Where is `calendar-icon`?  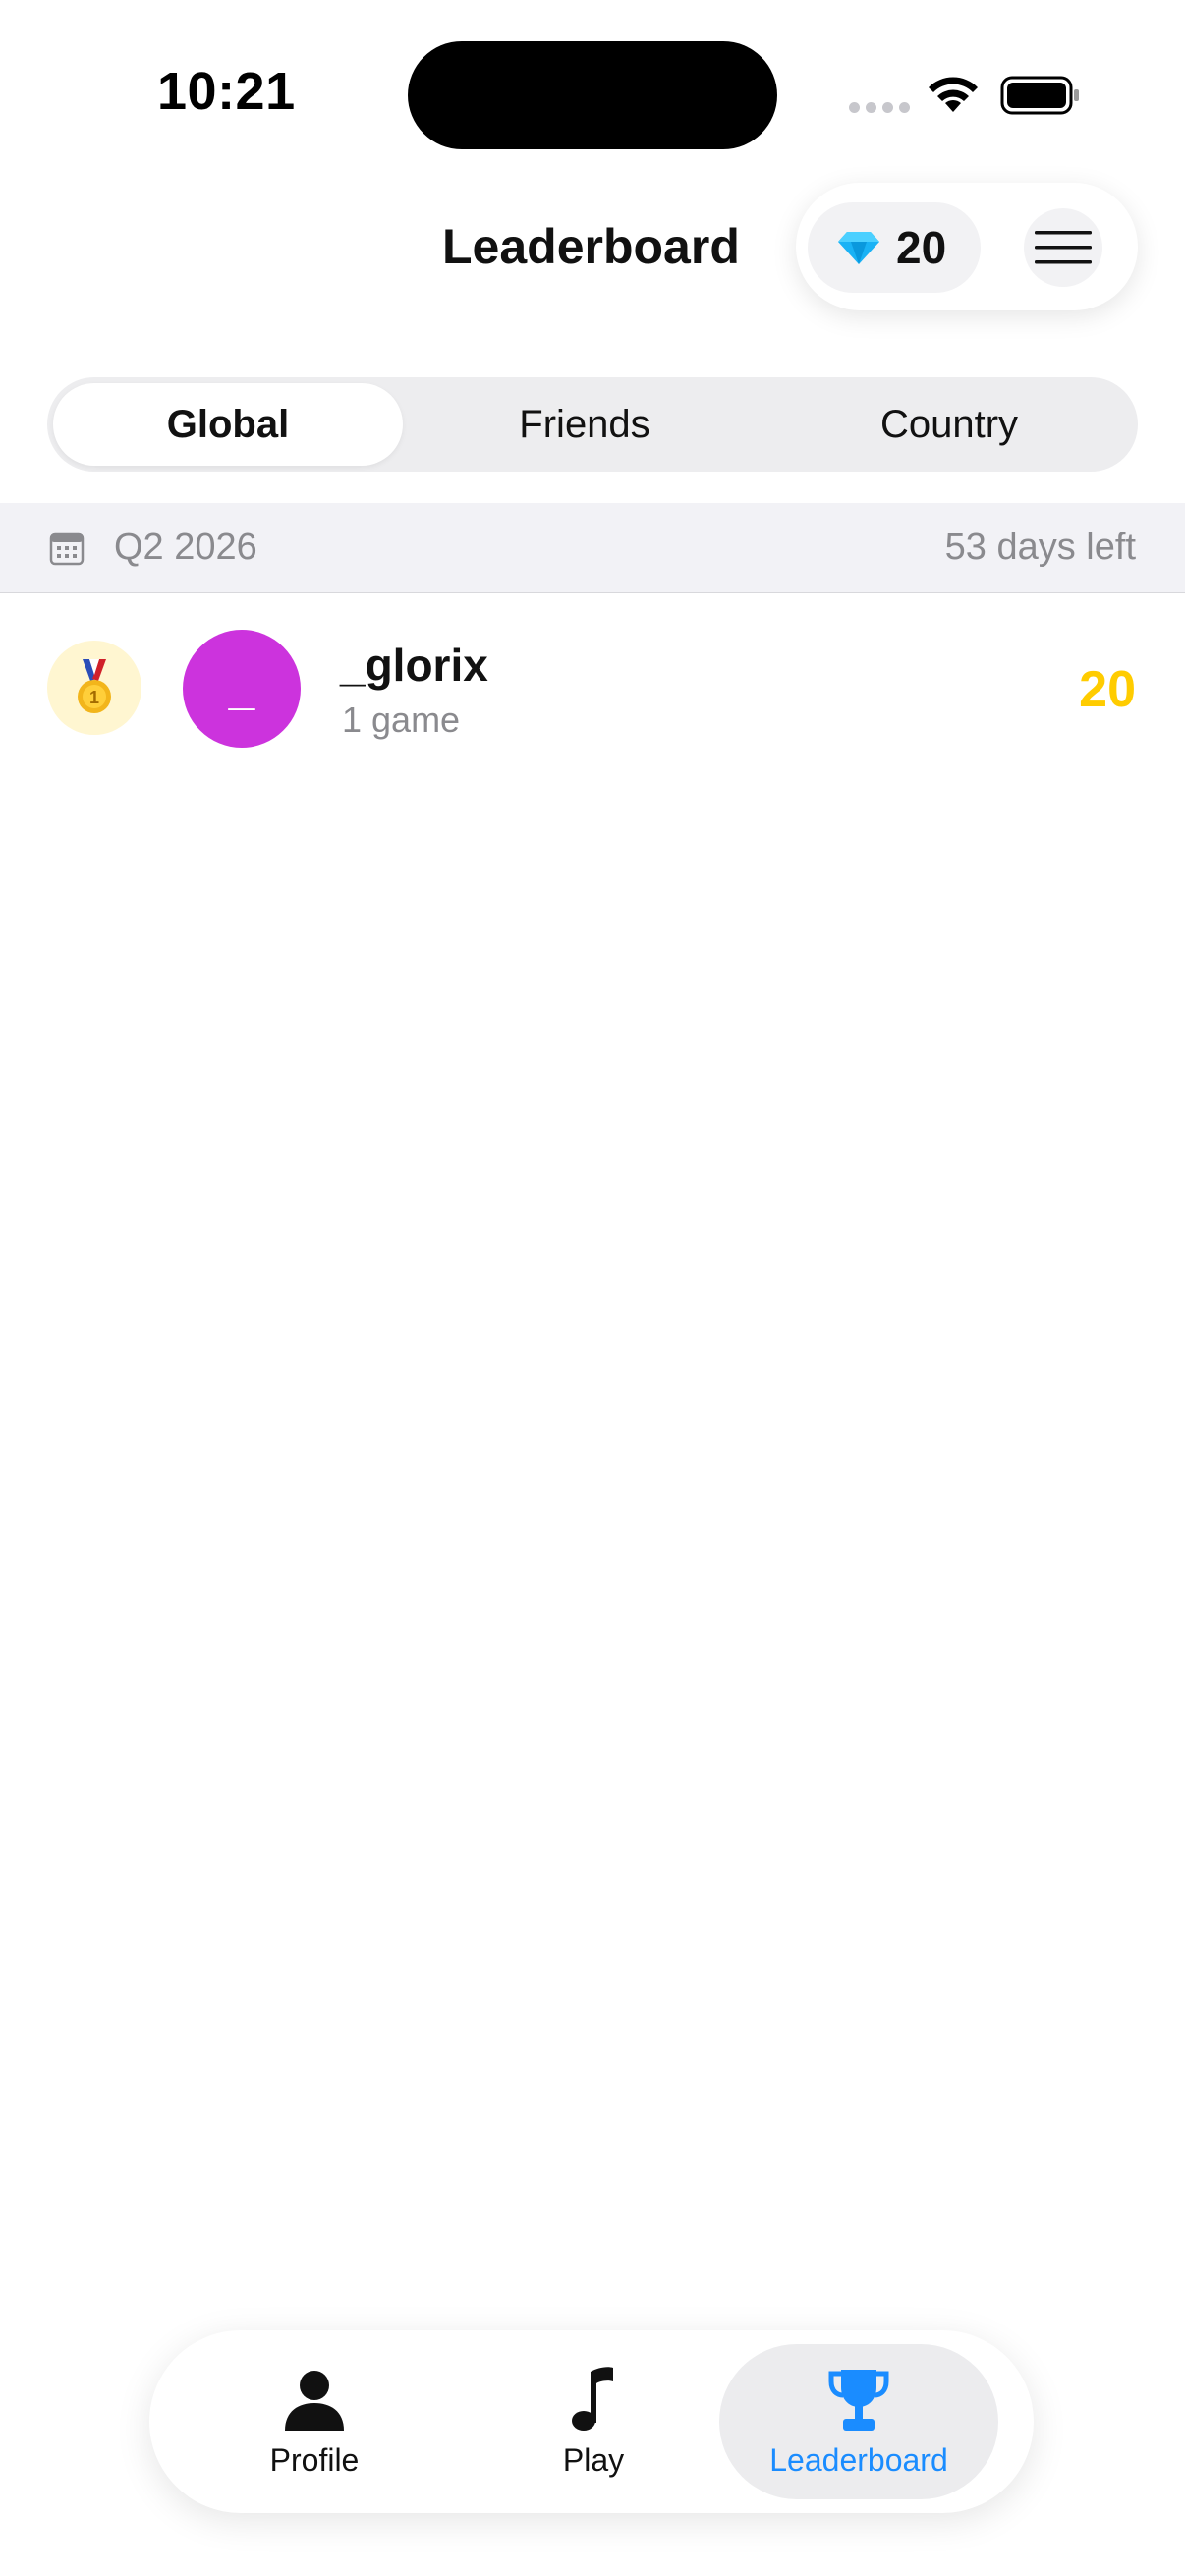 calendar-icon is located at coordinates (67, 548).